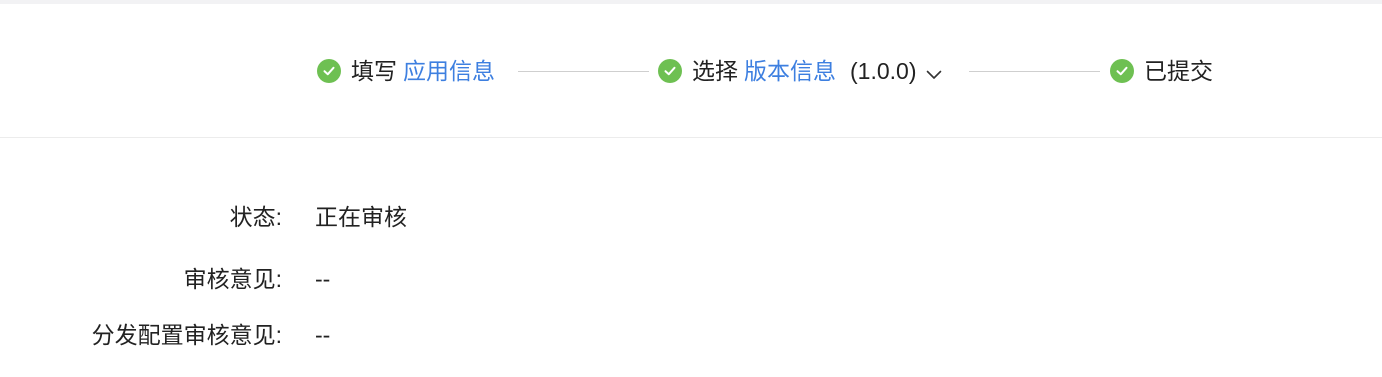  What do you see at coordinates (323, 335) in the screenshot?
I see `dist-review-value: --` at bounding box center [323, 335].